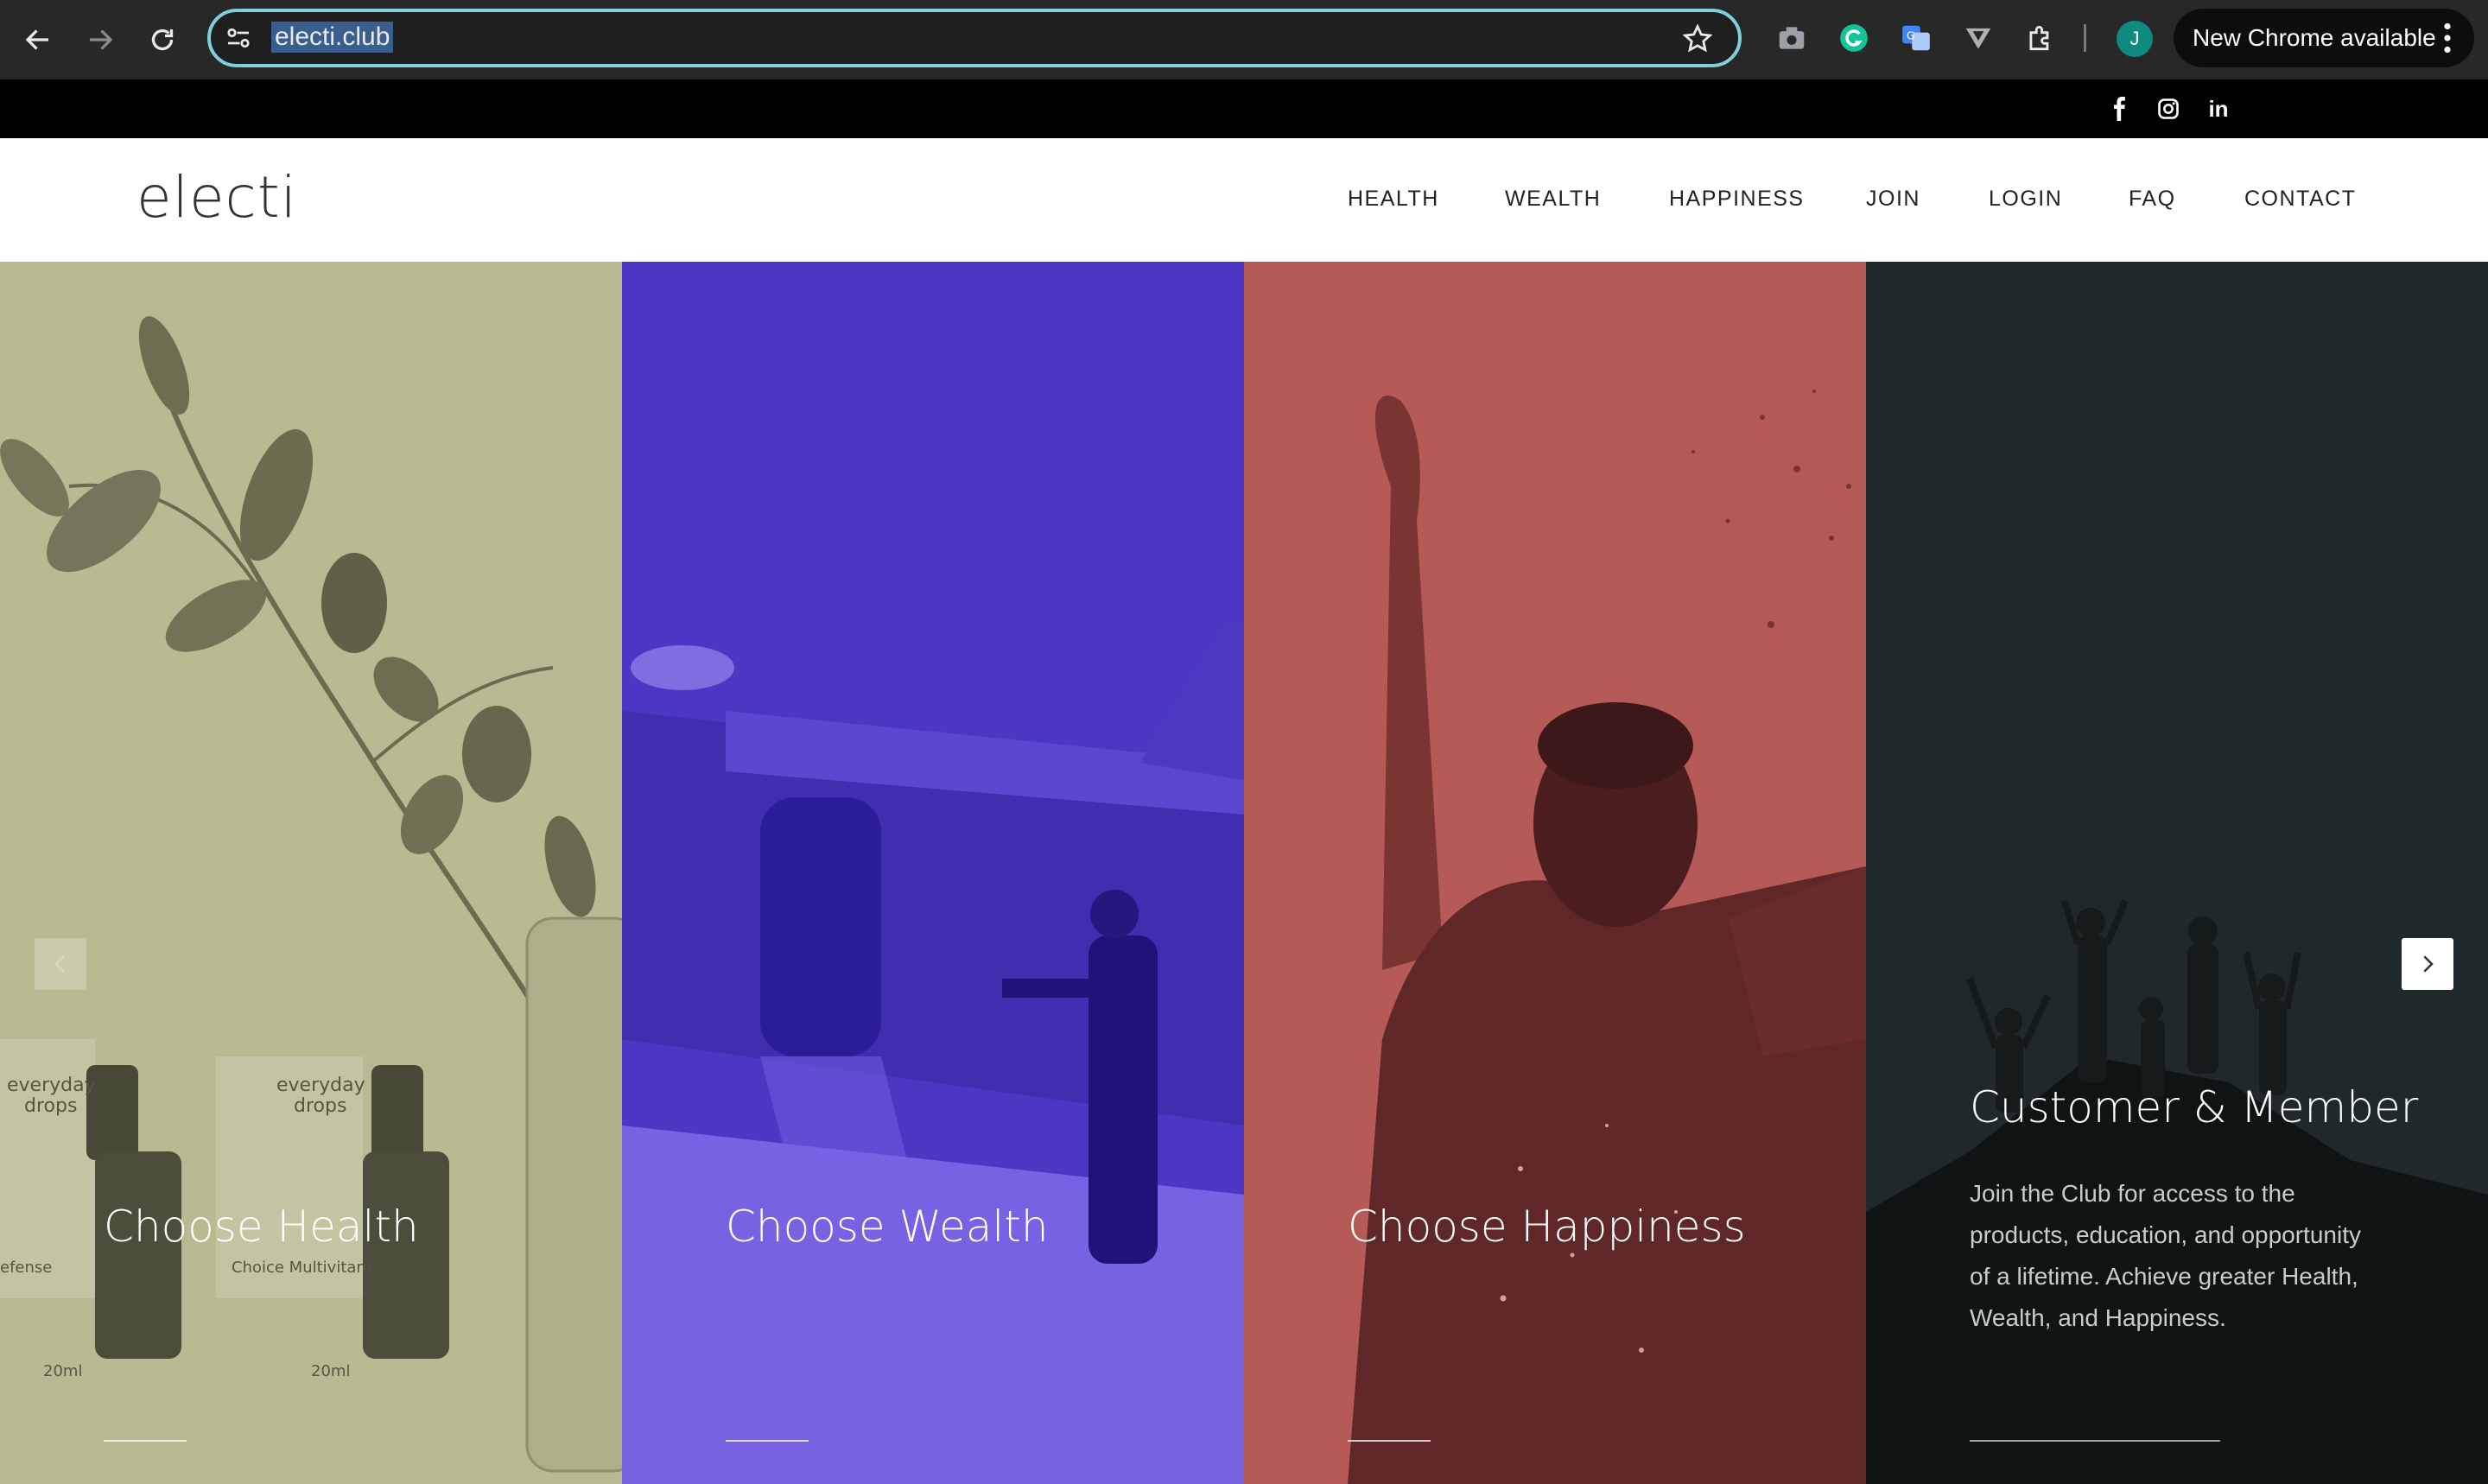 The height and width of the screenshot is (1484, 2488). I want to click on nav-wealth: WEALTH, so click(1553, 199).